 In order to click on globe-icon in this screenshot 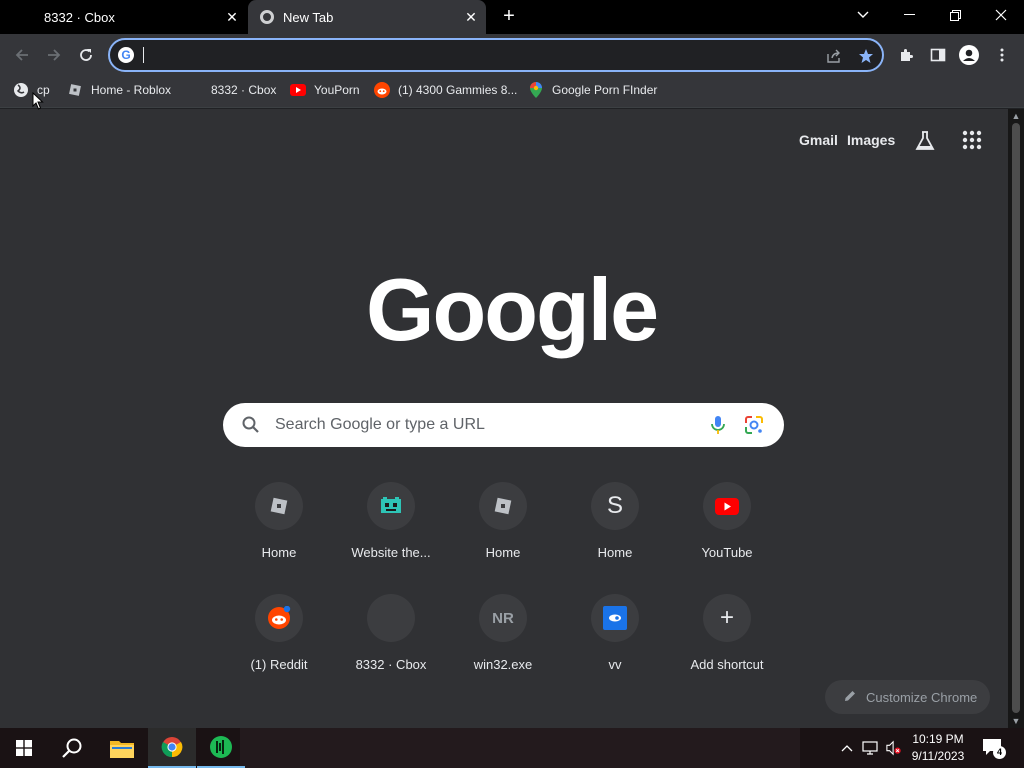, I will do `click(21, 90)`.